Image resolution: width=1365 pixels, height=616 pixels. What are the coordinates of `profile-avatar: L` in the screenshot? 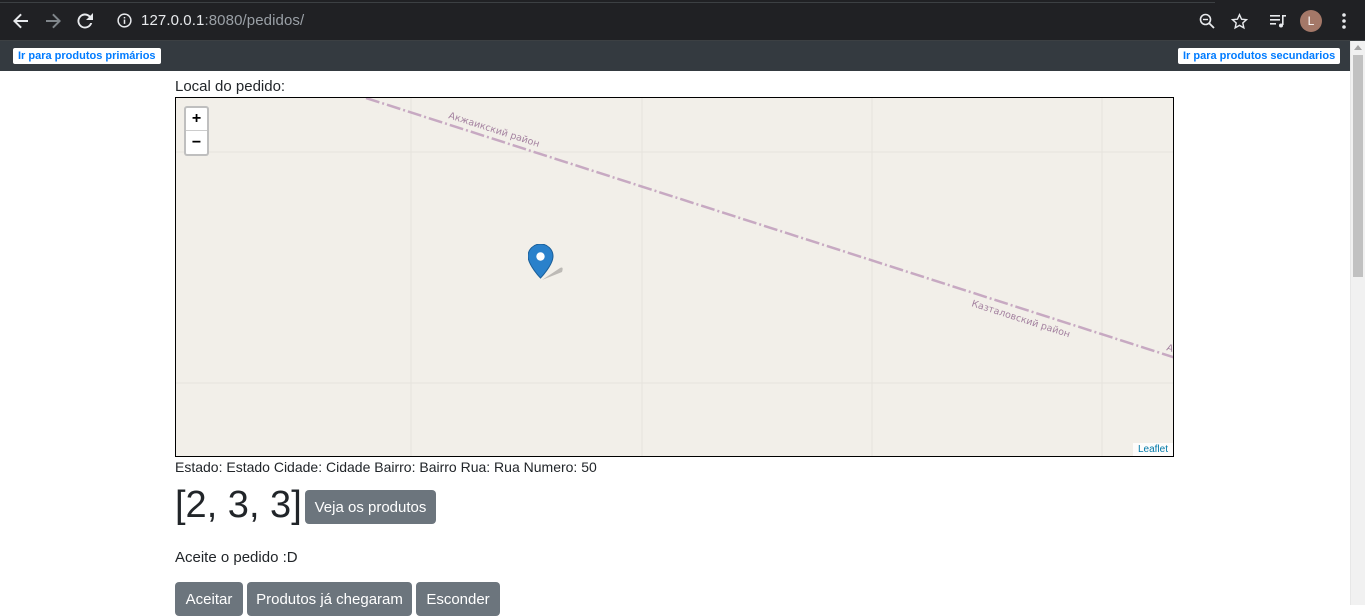 It's located at (1311, 21).